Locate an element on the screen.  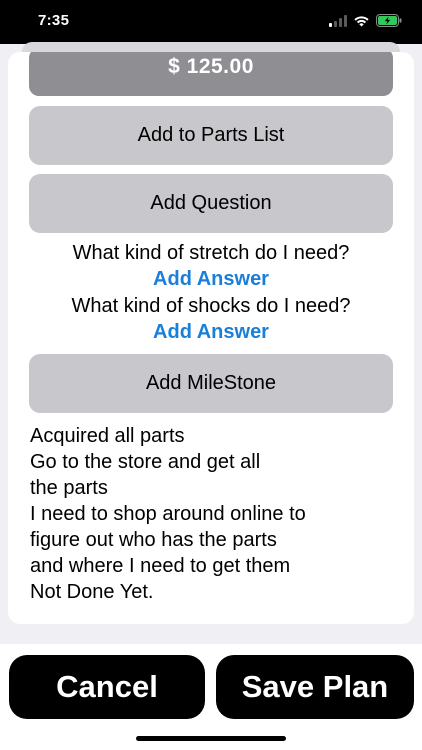
status-icons is located at coordinates (365, 20).